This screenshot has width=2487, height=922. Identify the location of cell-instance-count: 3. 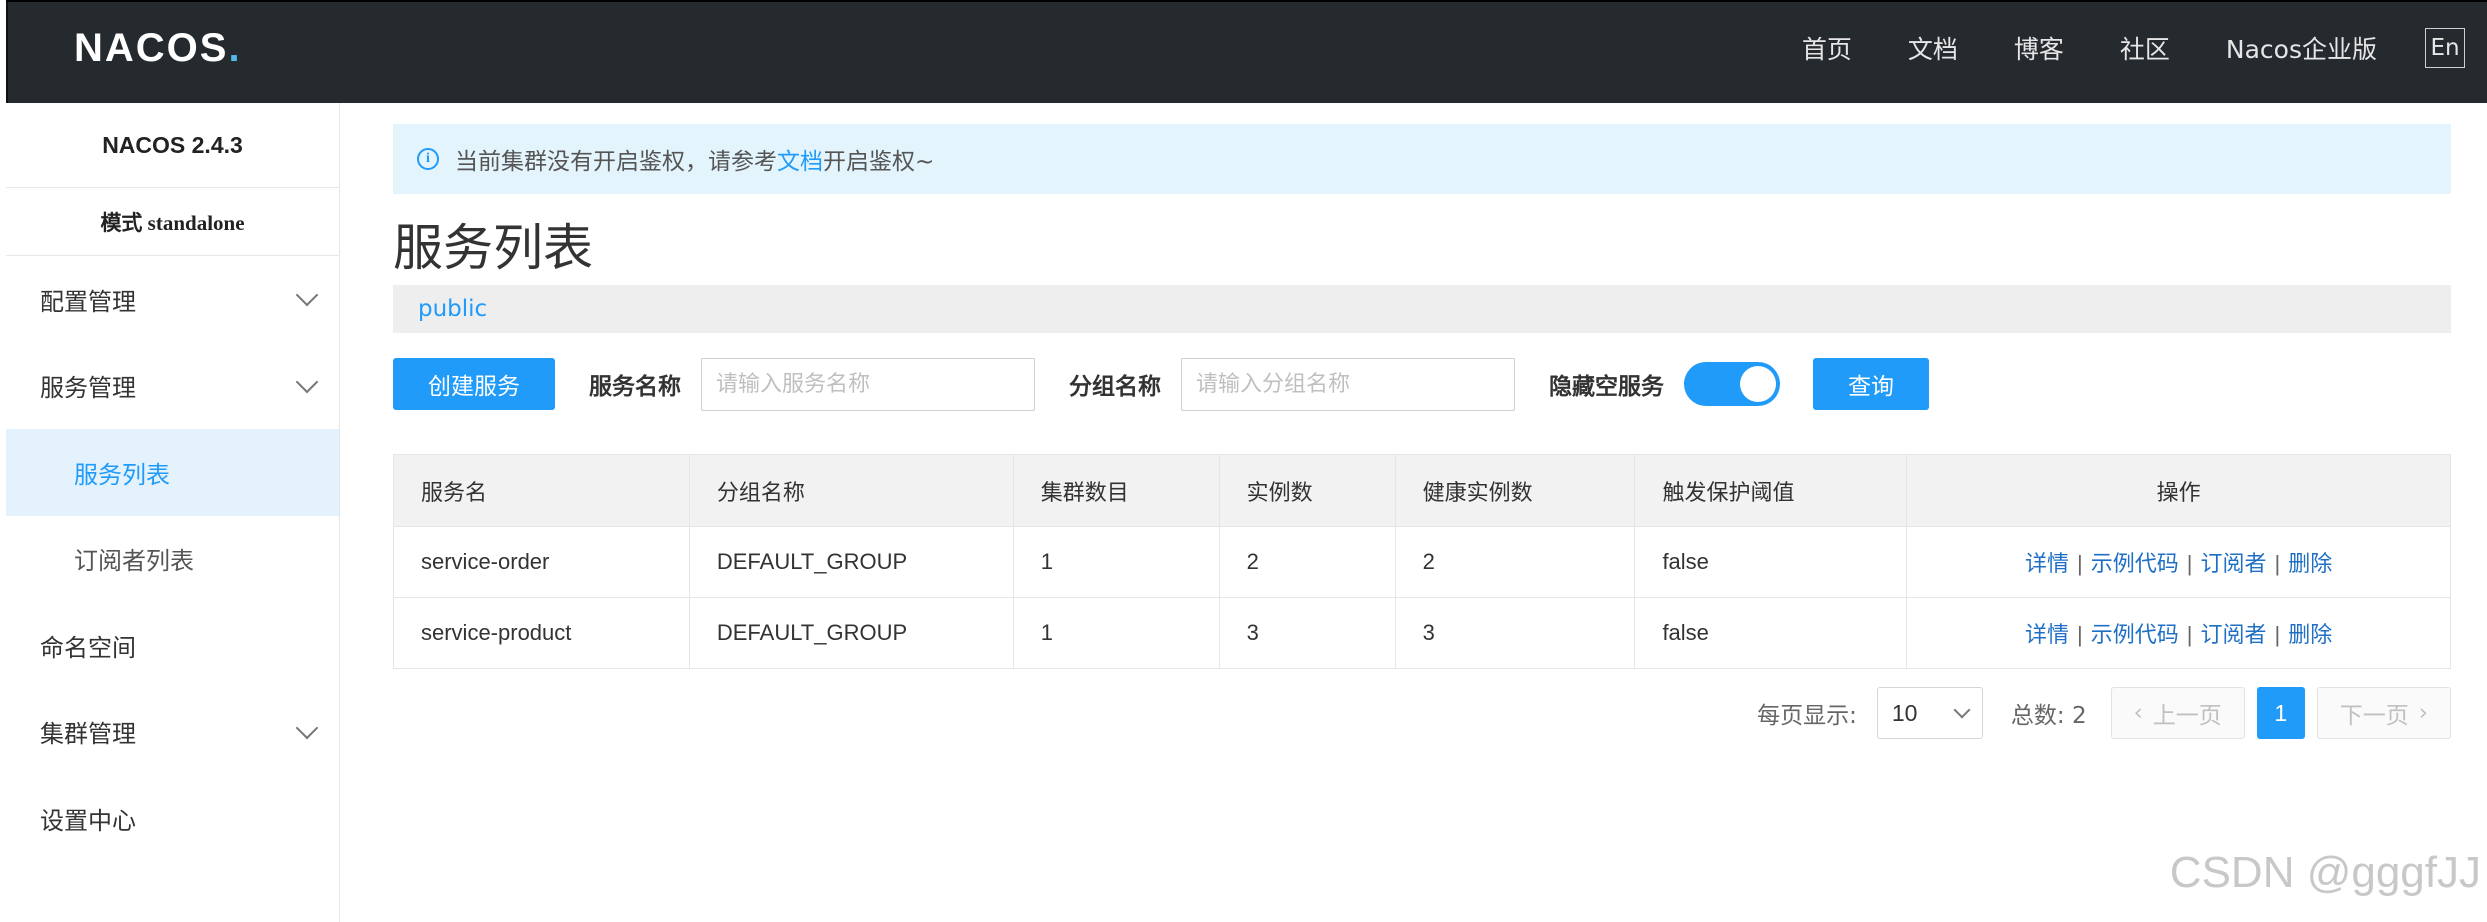
(1307, 633).